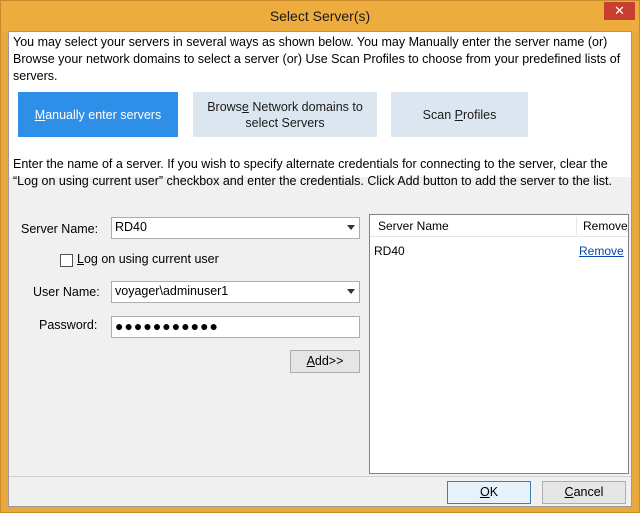  I want to click on user-name-value: voyager\adminuser1, so click(172, 291).